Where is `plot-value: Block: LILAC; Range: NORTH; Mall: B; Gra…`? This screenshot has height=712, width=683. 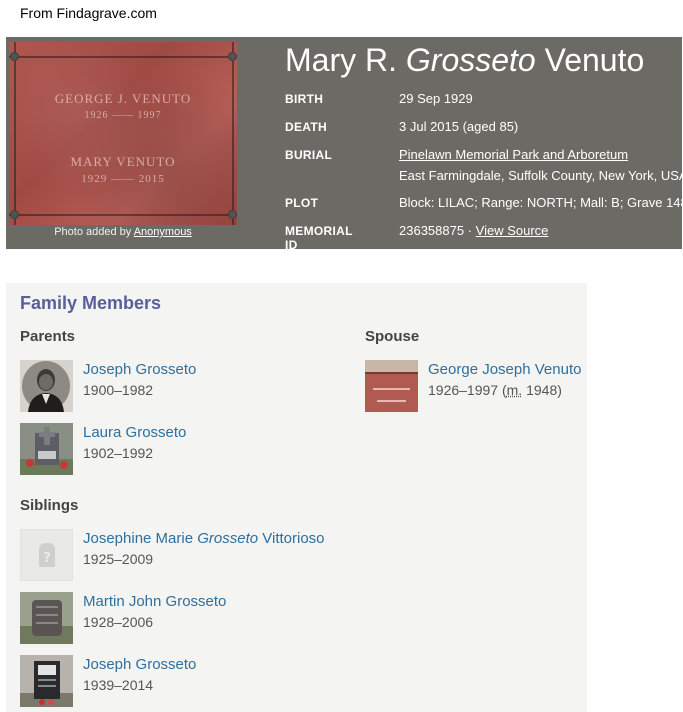 plot-value: Block: LILAC; Range: NORTH; Mall: B; Gra… is located at coordinates (540, 202).